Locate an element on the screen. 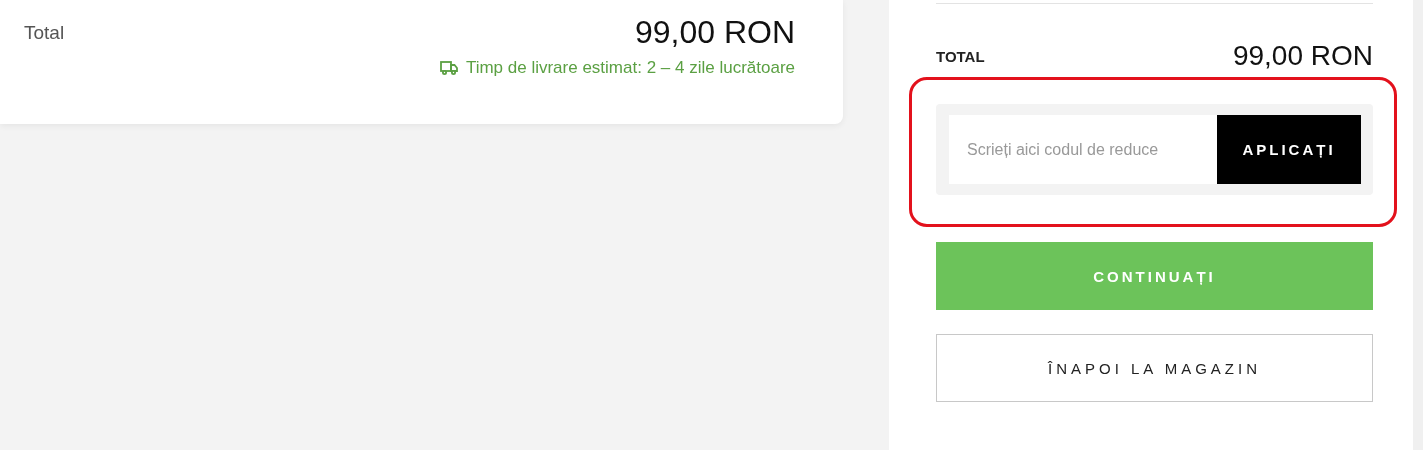 The image size is (1423, 450). discount-code-field: Scrieți aici codul de reduce is located at coordinates (1083, 149).